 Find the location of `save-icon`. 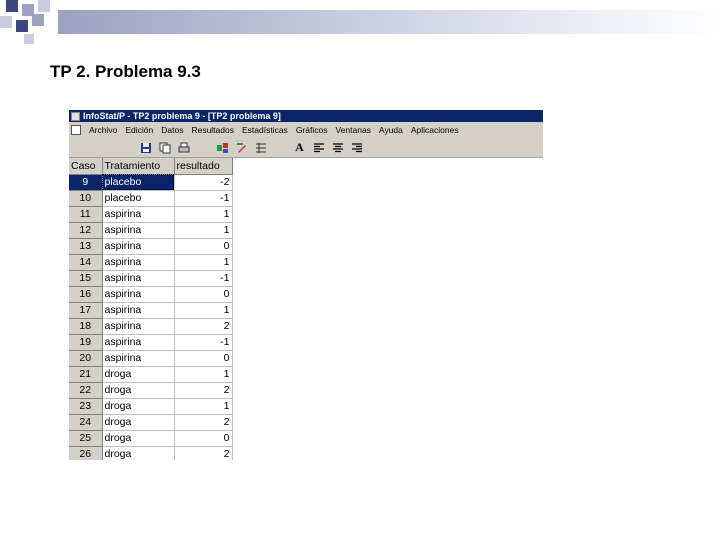

save-icon is located at coordinates (145, 147).